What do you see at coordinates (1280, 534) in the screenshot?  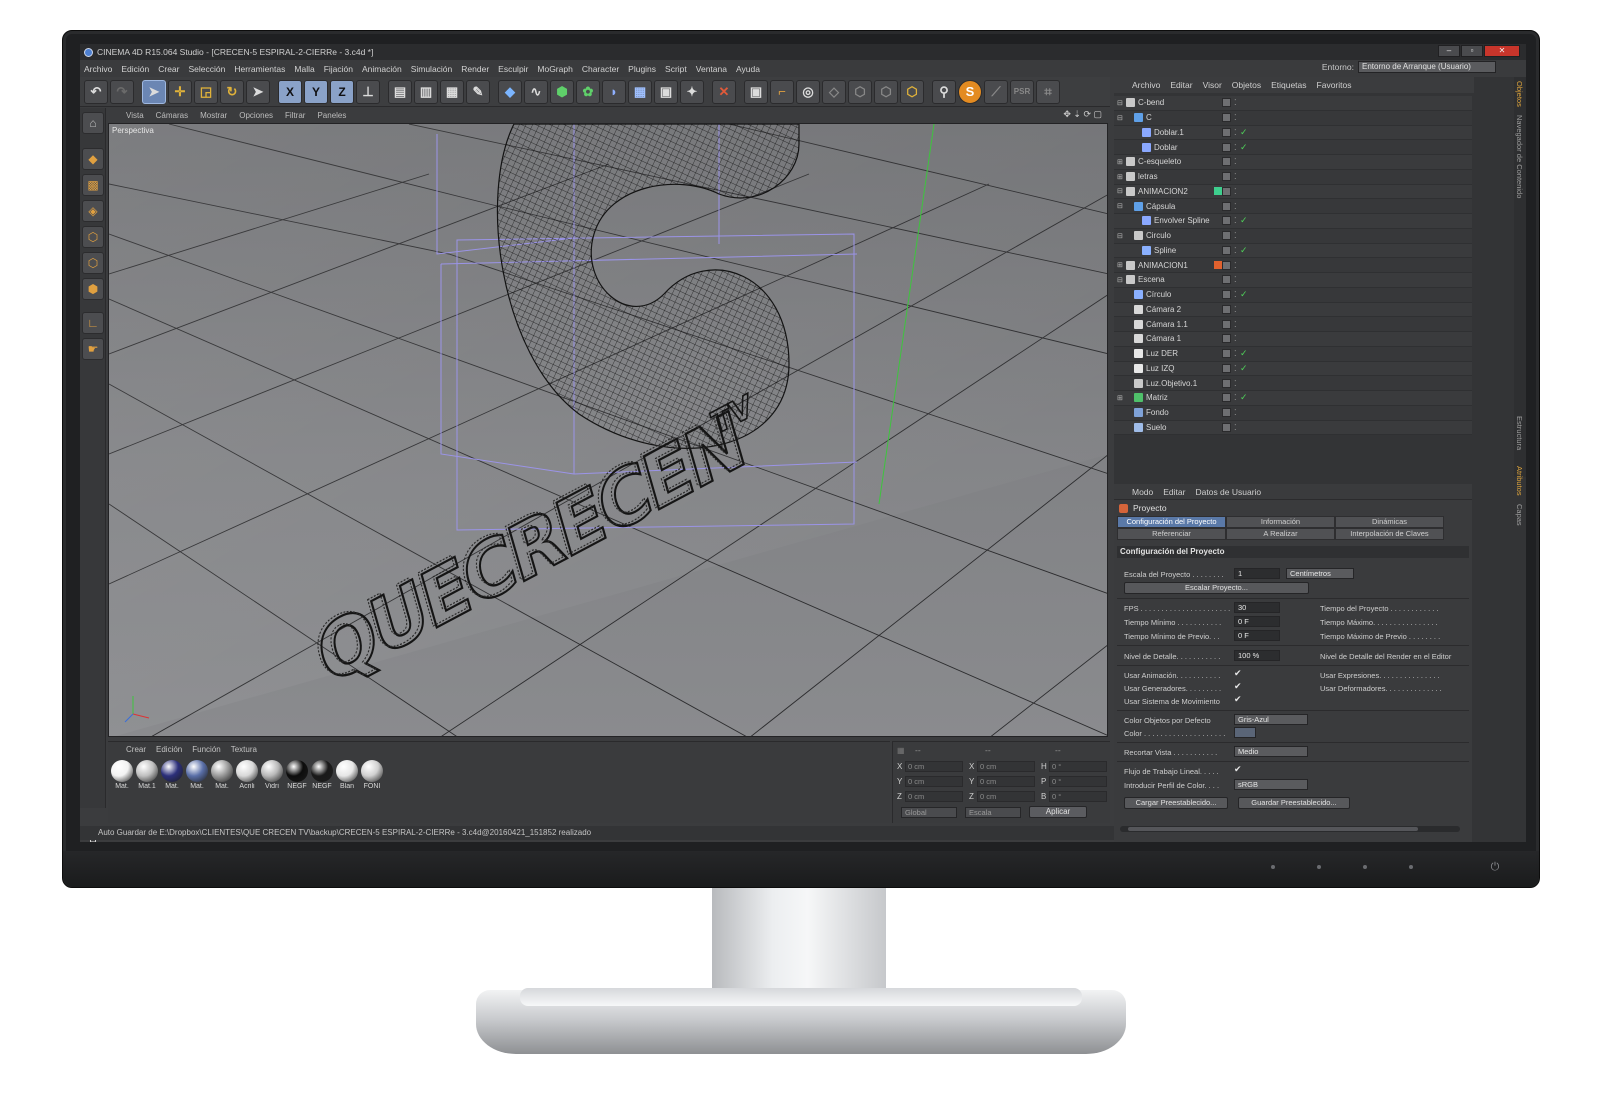 I see `attribute-tab: A Realizar` at bounding box center [1280, 534].